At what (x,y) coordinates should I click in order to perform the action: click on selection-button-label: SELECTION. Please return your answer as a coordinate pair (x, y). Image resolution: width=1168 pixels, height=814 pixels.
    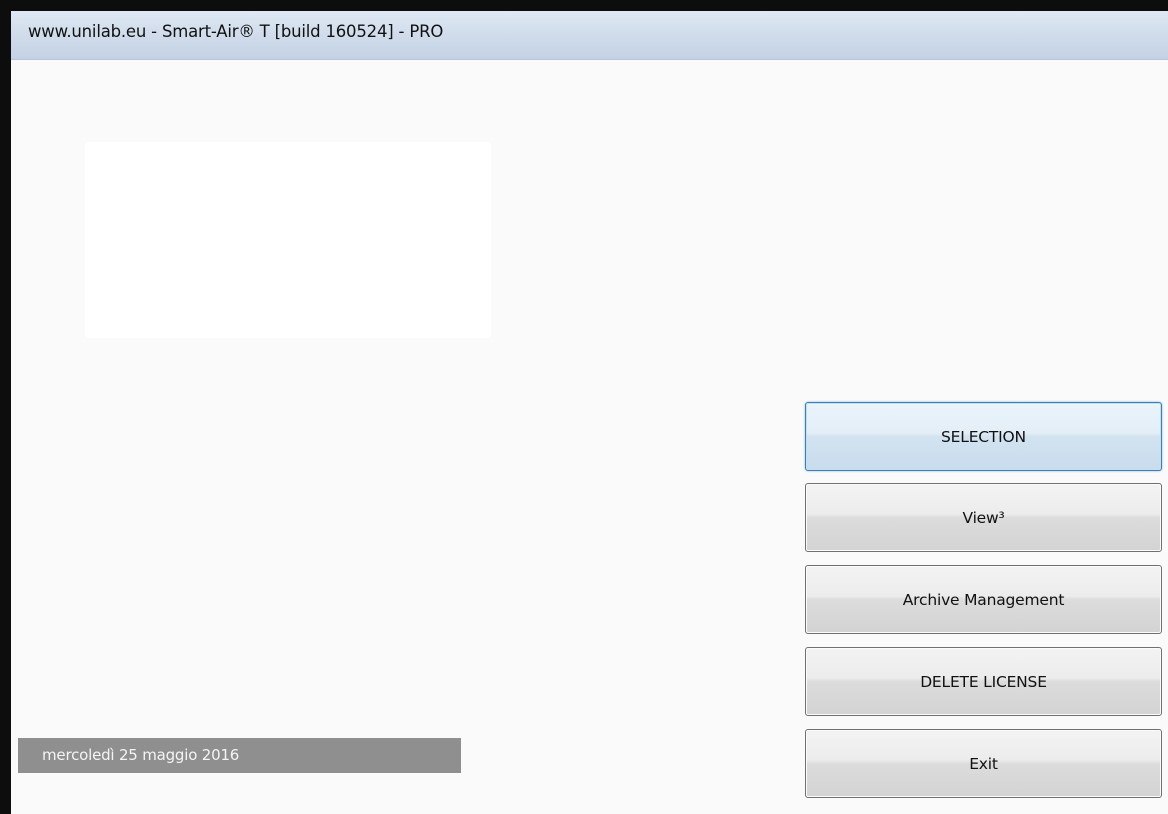
    Looking at the image, I should click on (983, 436).